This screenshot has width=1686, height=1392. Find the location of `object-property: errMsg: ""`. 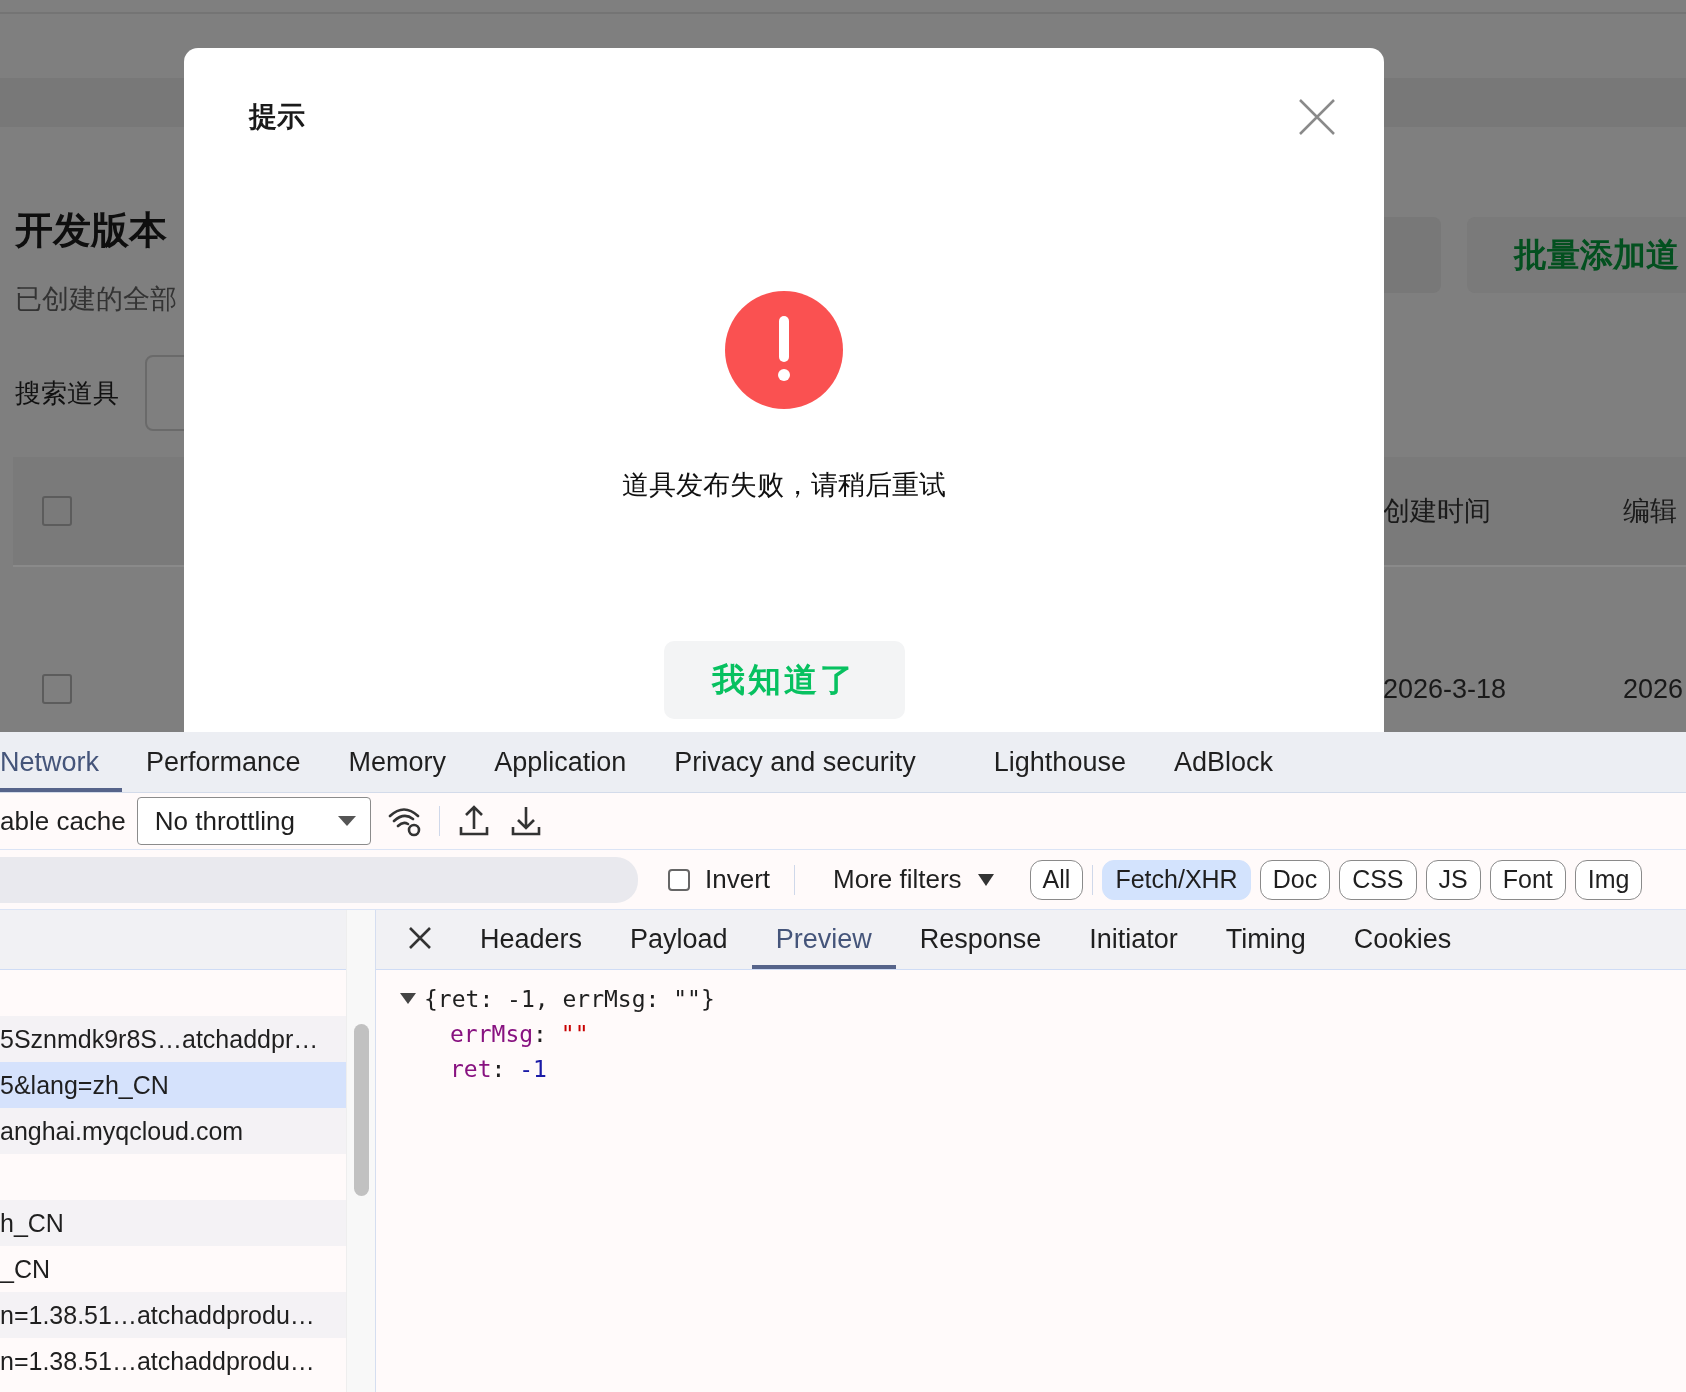

object-property: errMsg: "" is located at coordinates (519, 1034).